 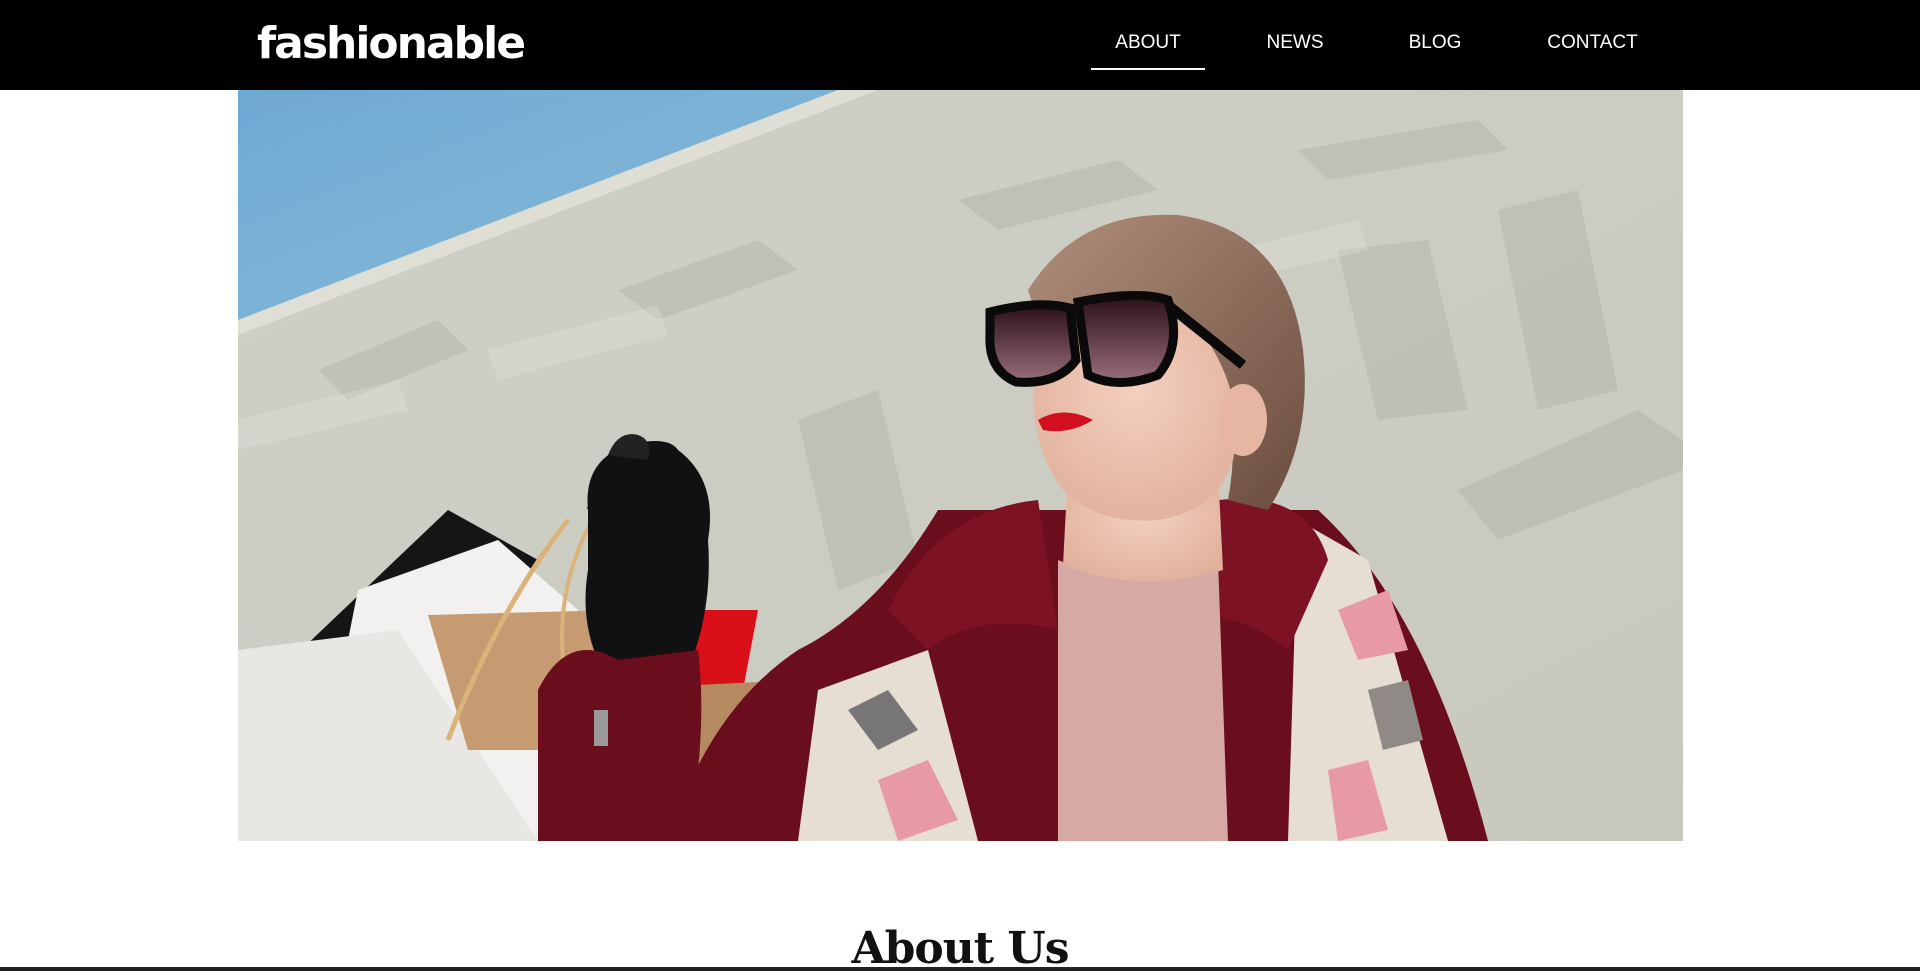 What do you see at coordinates (1148, 45) in the screenshot?
I see `nav-link-about: ABOUT` at bounding box center [1148, 45].